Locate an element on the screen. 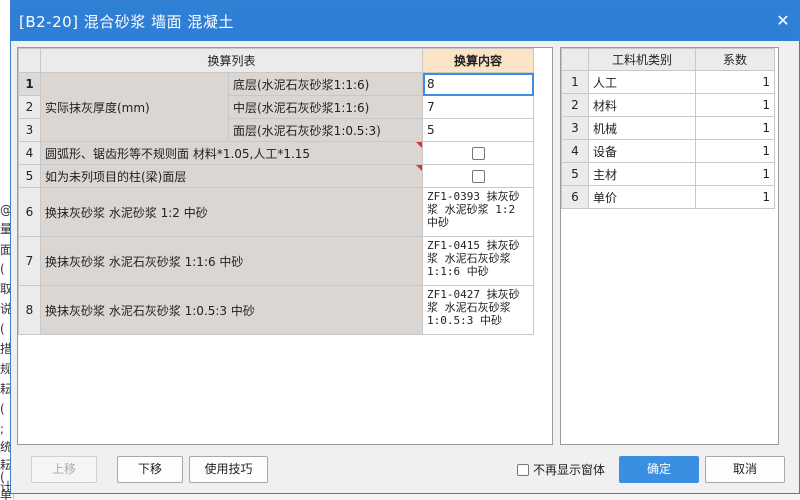 The height and width of the screenshot is (500, 800). replace-mortar-label: 换抹灰砂浆 水泥砂浆 1:2 中砂 is located at coordinates (231, 212).